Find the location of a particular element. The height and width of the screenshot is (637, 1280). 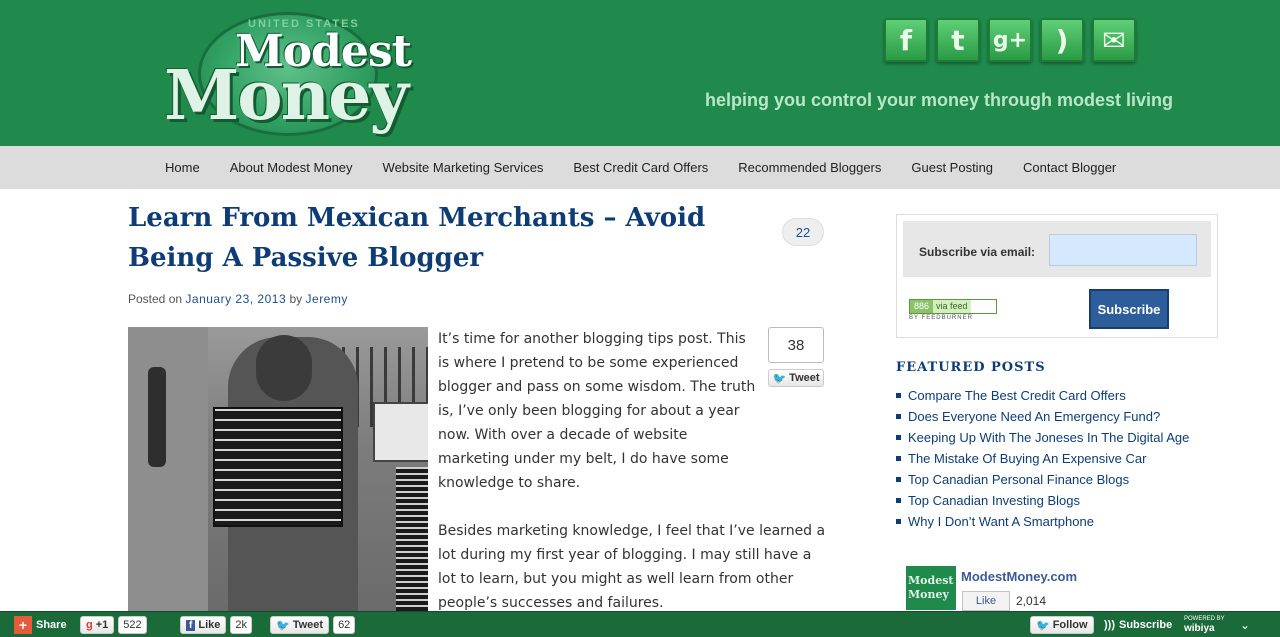

subscribe-inner: Subscribe via email: is located at coordinates (1057, 249).